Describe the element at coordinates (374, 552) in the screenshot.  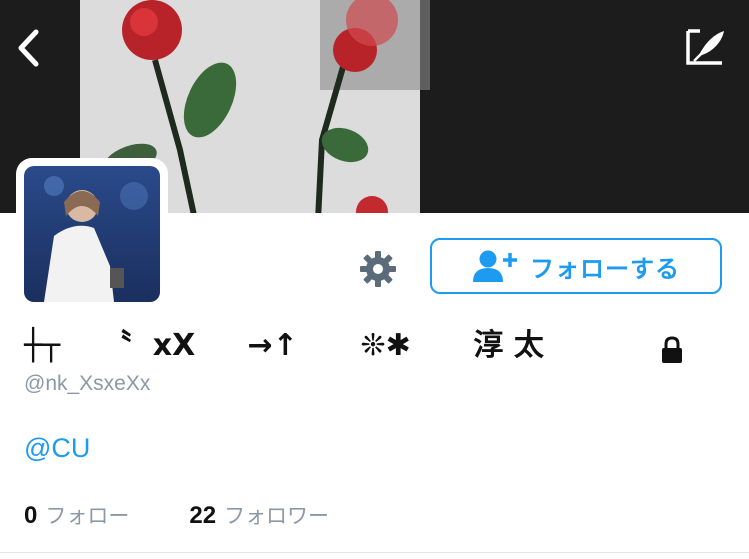
I see `divider` at that location.